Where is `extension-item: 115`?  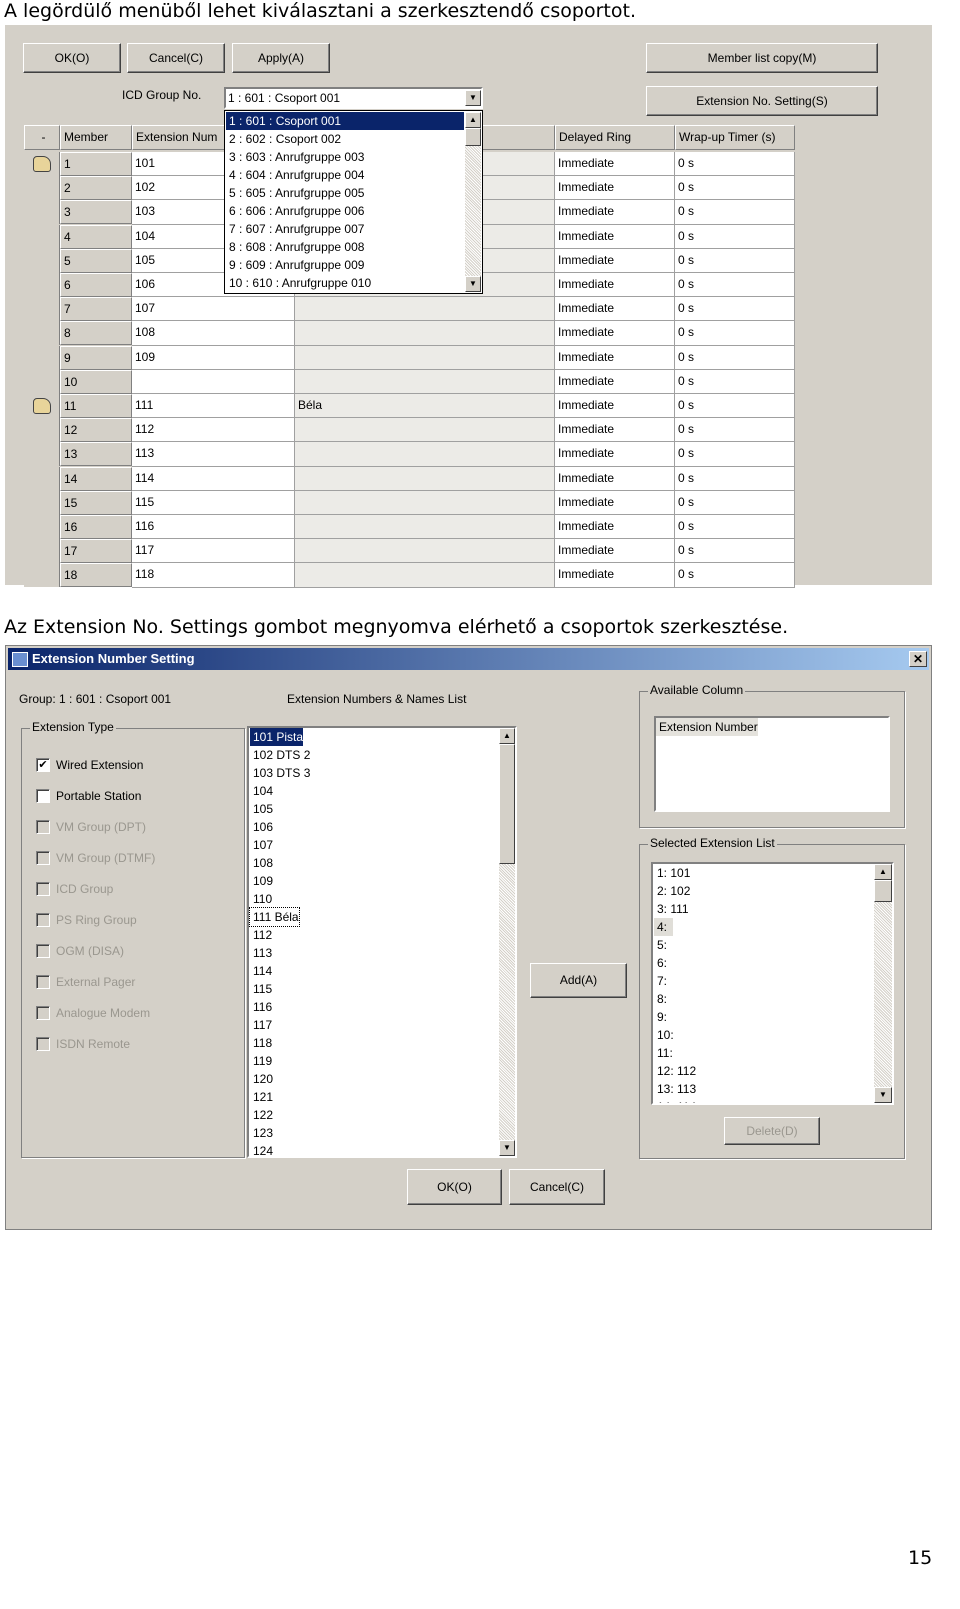 extension-item: 115 is located at coordinates (261, 989).